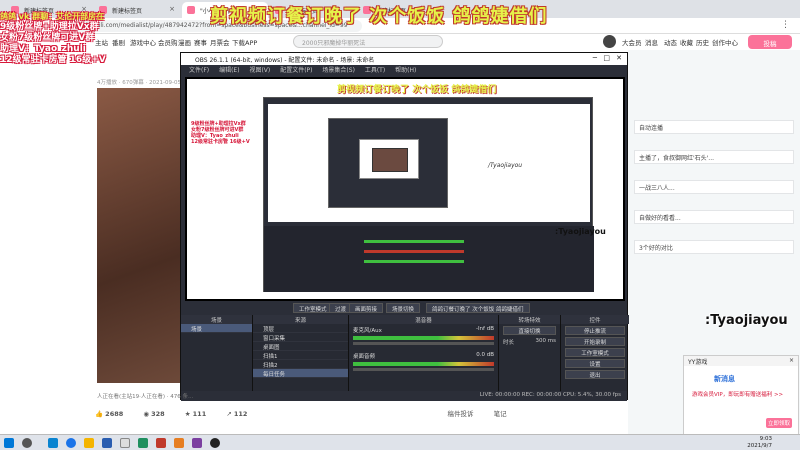 The height and width of the screenshot is (450, 800). Describe the element at coordinates (595, 363) in the screenshot. I see `settings-button: 设置` at that location.